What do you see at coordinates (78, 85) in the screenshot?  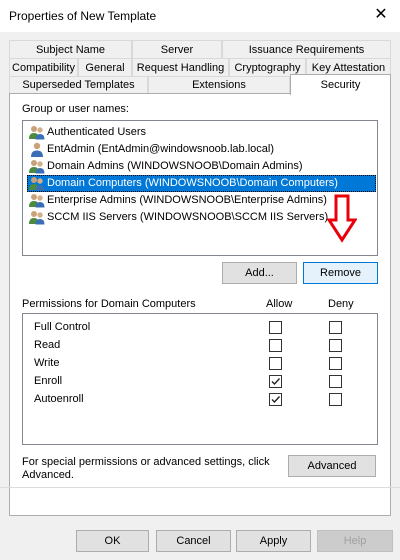 I see `tab-superseded-templates: Superseded Templates` at bounding box center [78, 85].